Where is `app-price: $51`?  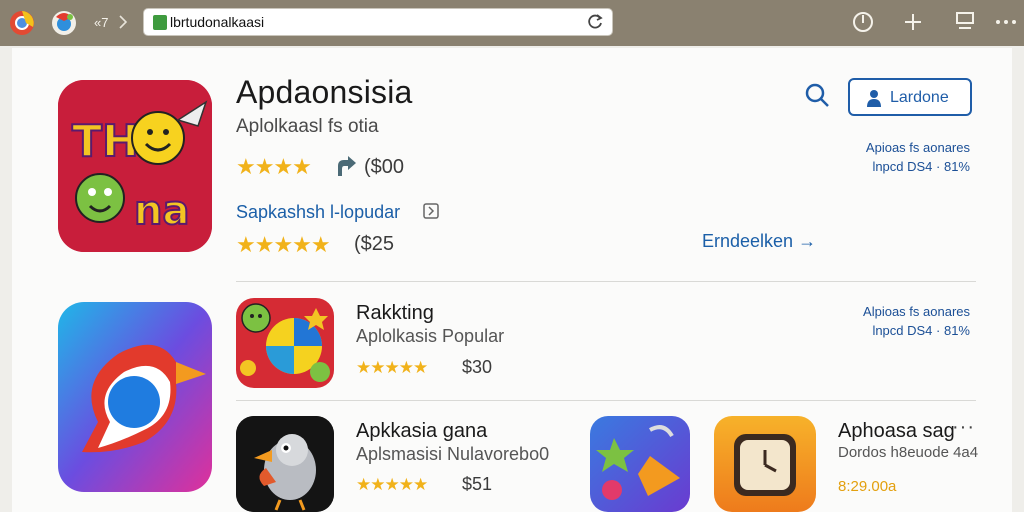
app-price: $51 is located at coordinates (477, 484).